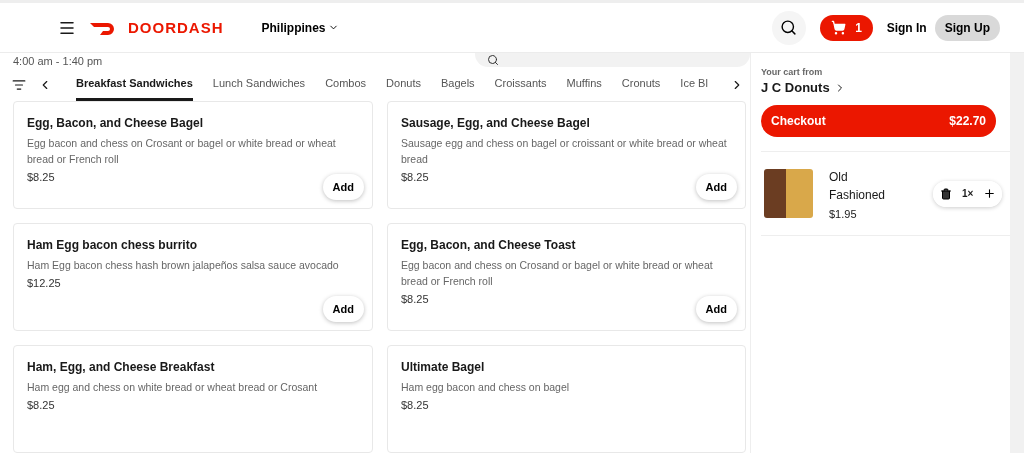 This screenshot has height=453, width=1024. Describe the element at coordinates (403, 84) in the screenshot. I see `category-tab: Donuts` at that location.